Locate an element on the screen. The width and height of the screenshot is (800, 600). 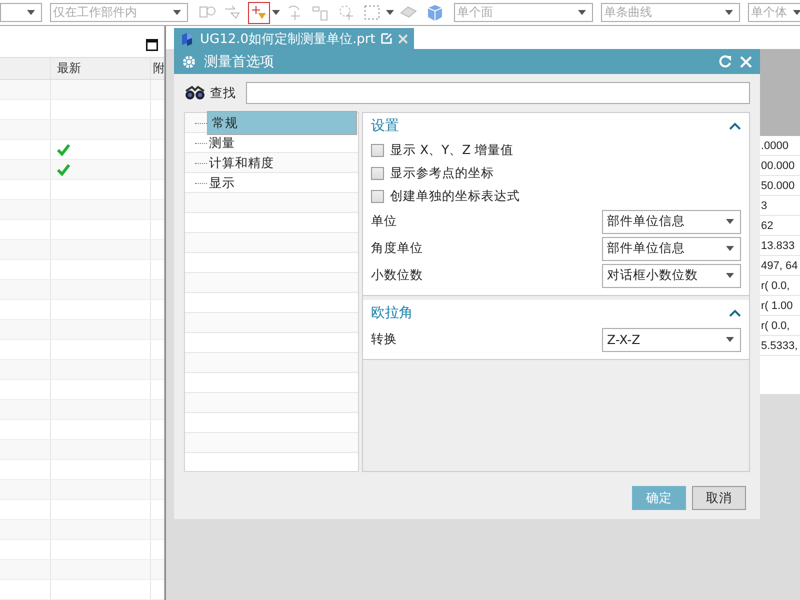
search-label: 查找 is located at coordinates (223, 93).